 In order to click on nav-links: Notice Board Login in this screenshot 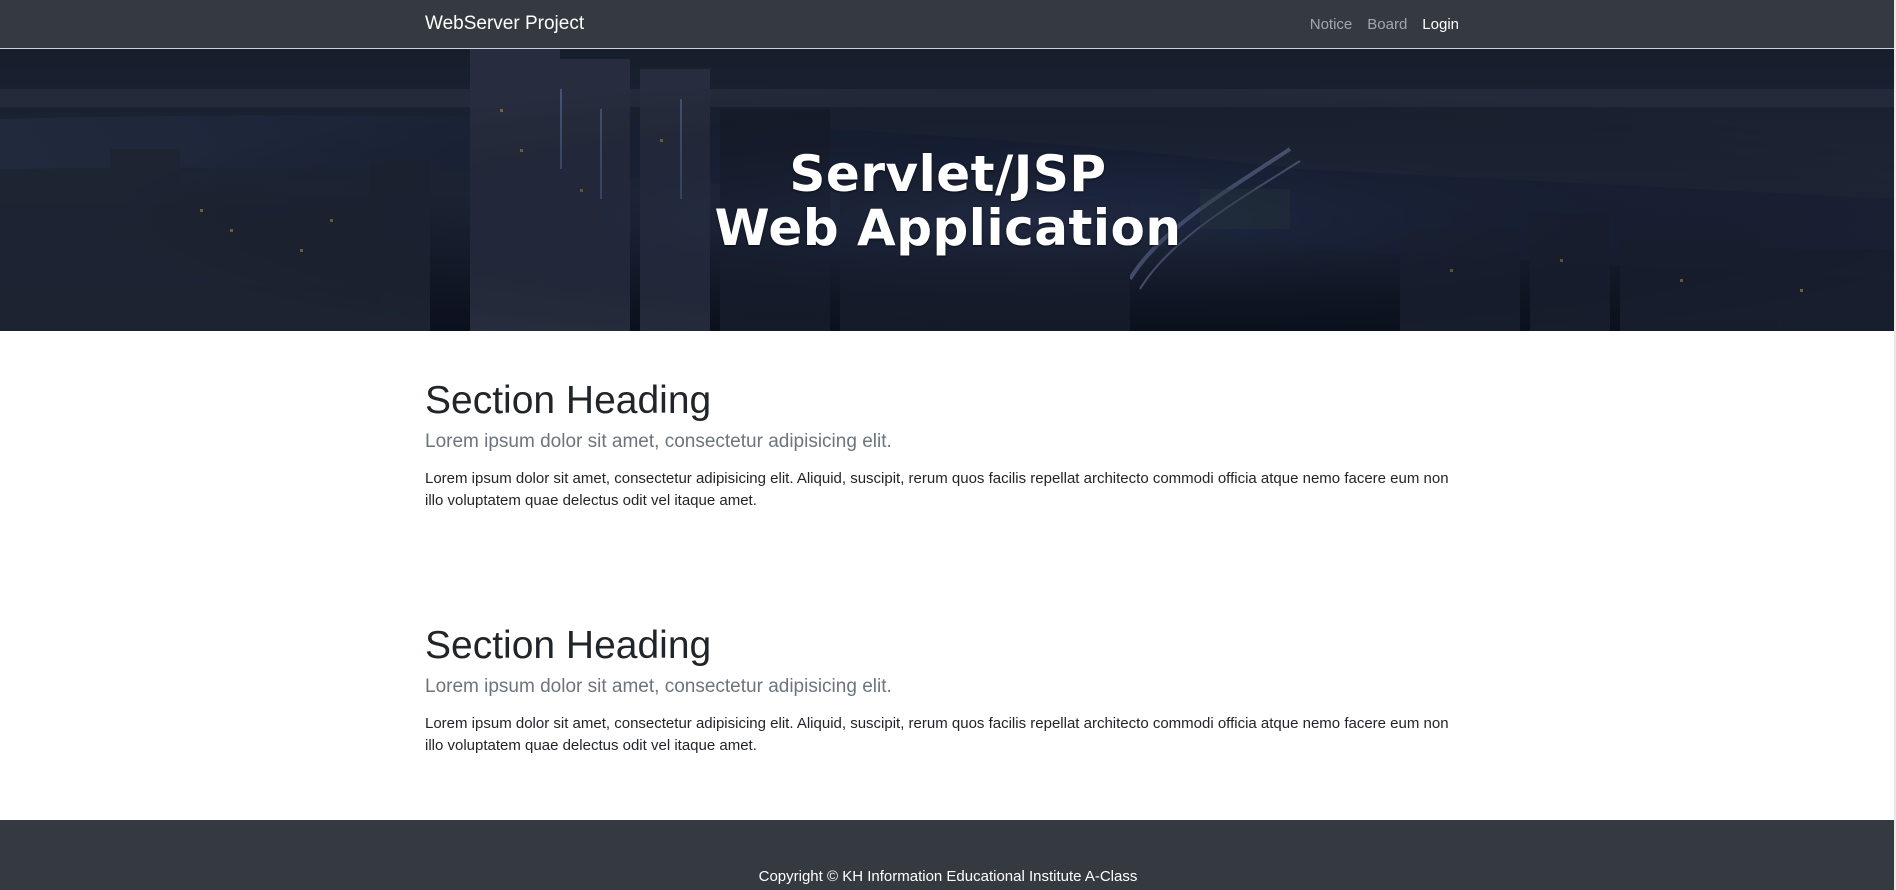, I will do `click(1377, 24)`.